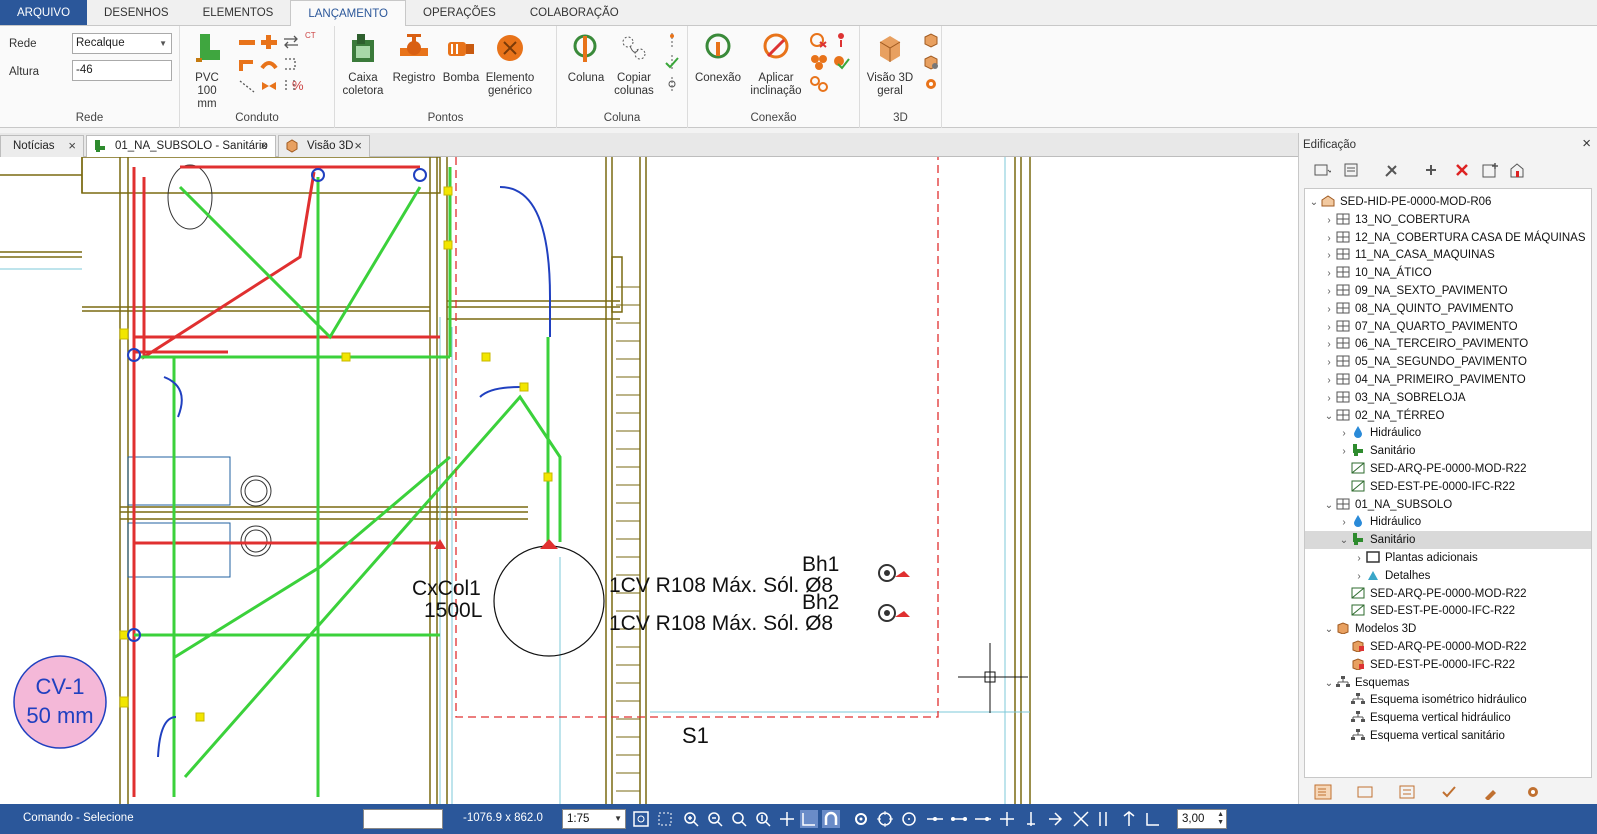 This screenshot has height=834, width=1597. I want to click on tree-node: › Hidráulico, so click(1448, 433).